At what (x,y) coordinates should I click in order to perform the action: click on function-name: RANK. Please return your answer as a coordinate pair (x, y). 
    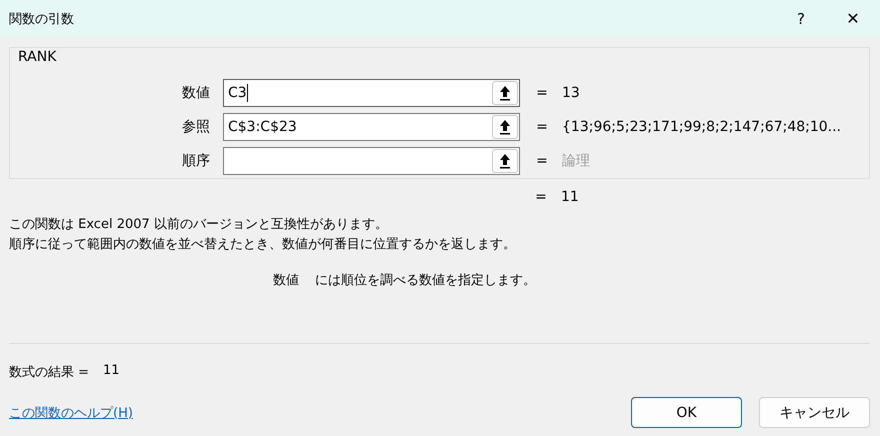
    Looking at the image, I should click on (37, 57).